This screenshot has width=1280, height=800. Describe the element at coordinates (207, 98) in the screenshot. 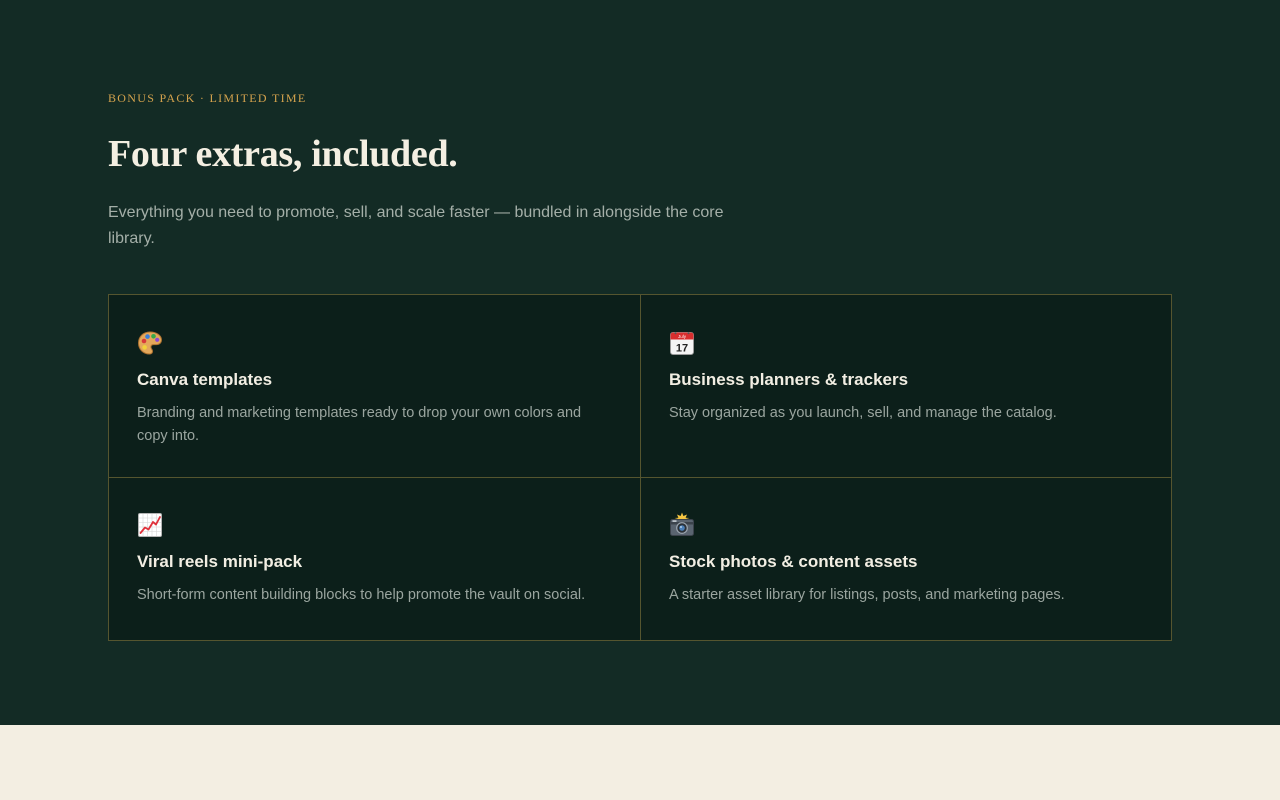

I see `eyebrow-label: BONUS PACK · LIMITED TIME` at that location.